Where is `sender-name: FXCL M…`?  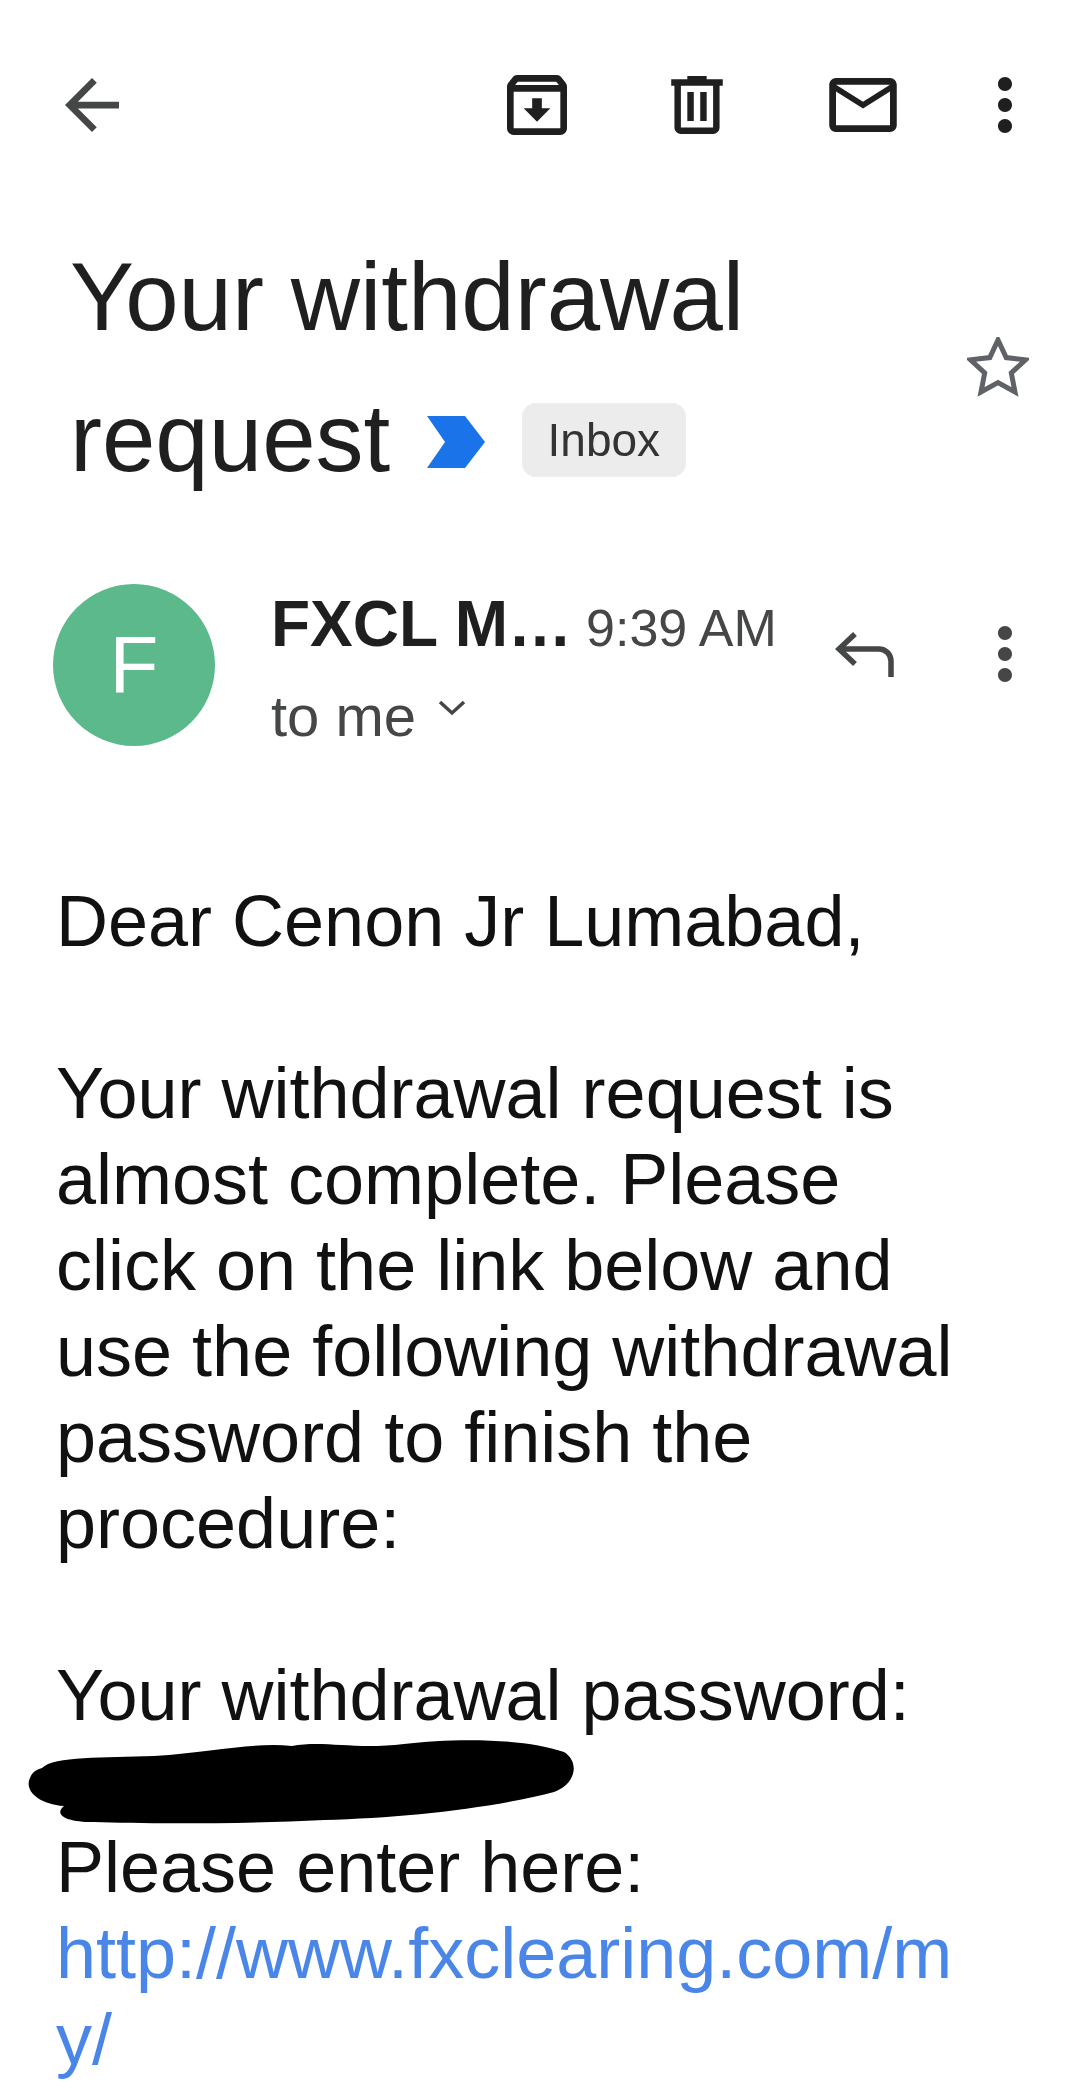 sender-name: FXCL M… is located at coordinates (422, 624).